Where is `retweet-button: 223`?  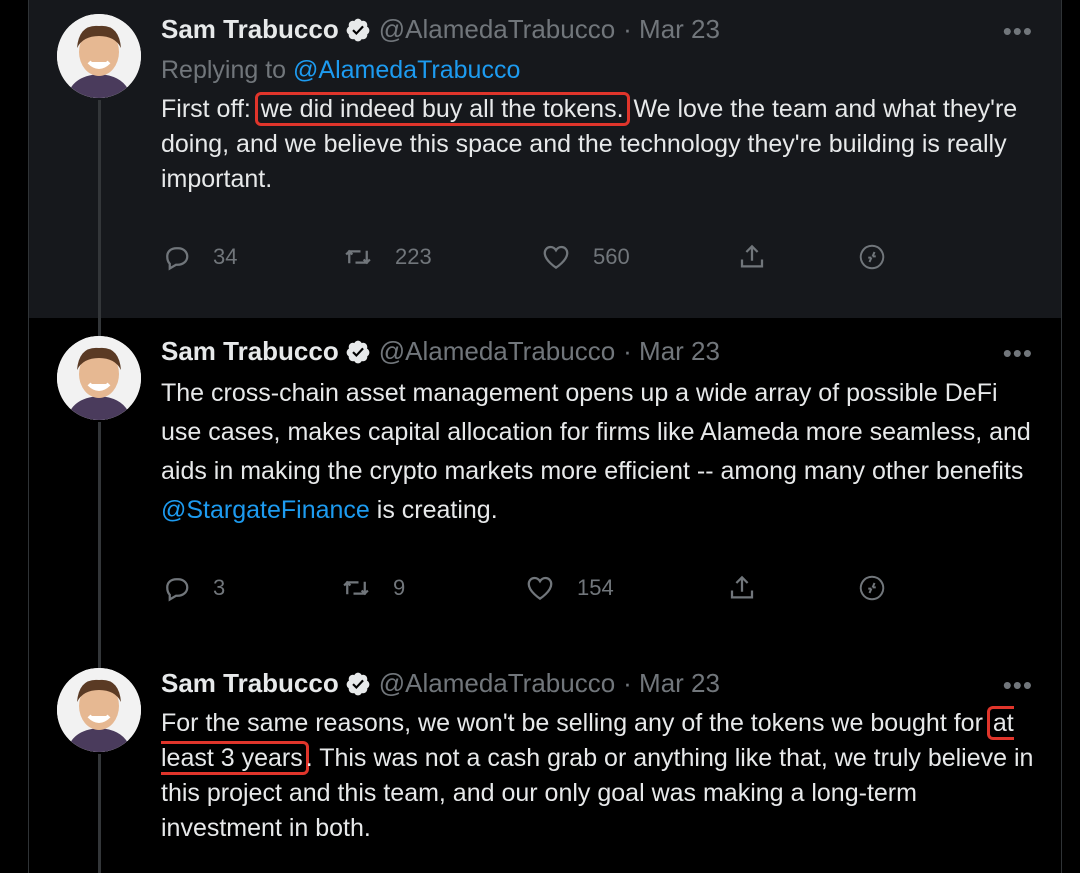
retweet-button: 223 is located at coordinates (387, 257).